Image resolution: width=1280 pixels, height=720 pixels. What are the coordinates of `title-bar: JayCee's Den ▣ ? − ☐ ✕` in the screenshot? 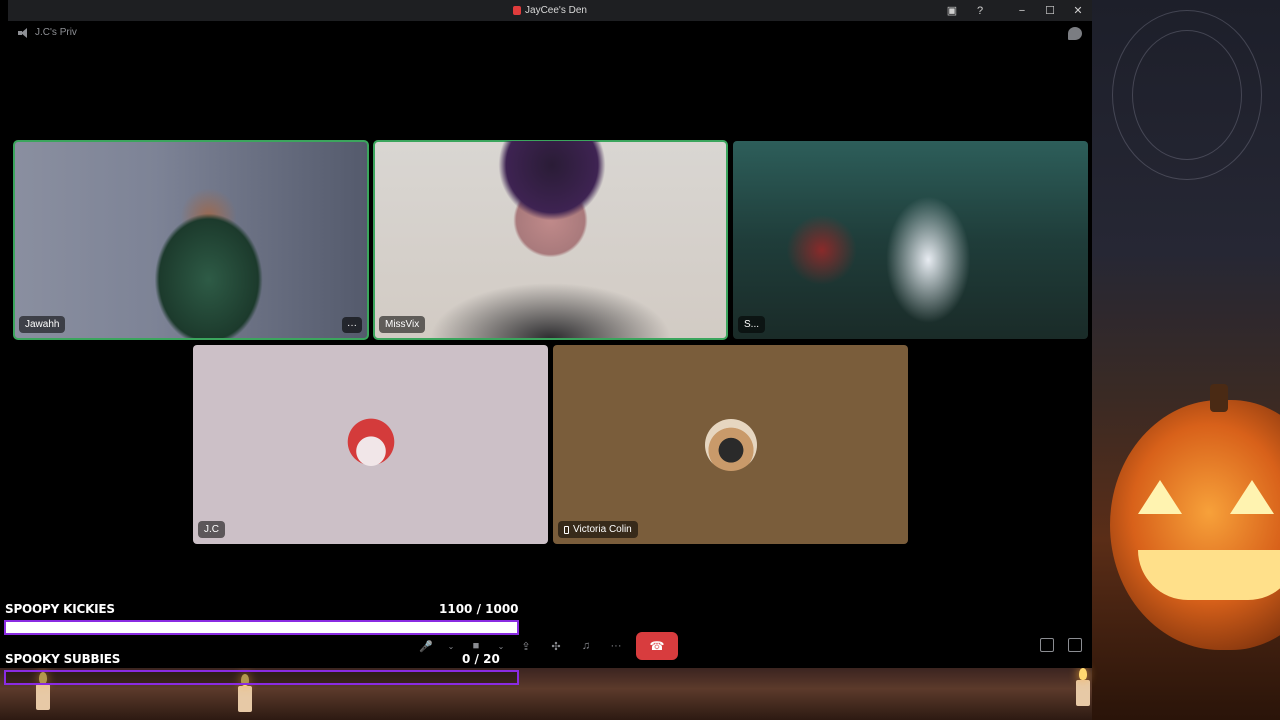 It's located at (550, 10).